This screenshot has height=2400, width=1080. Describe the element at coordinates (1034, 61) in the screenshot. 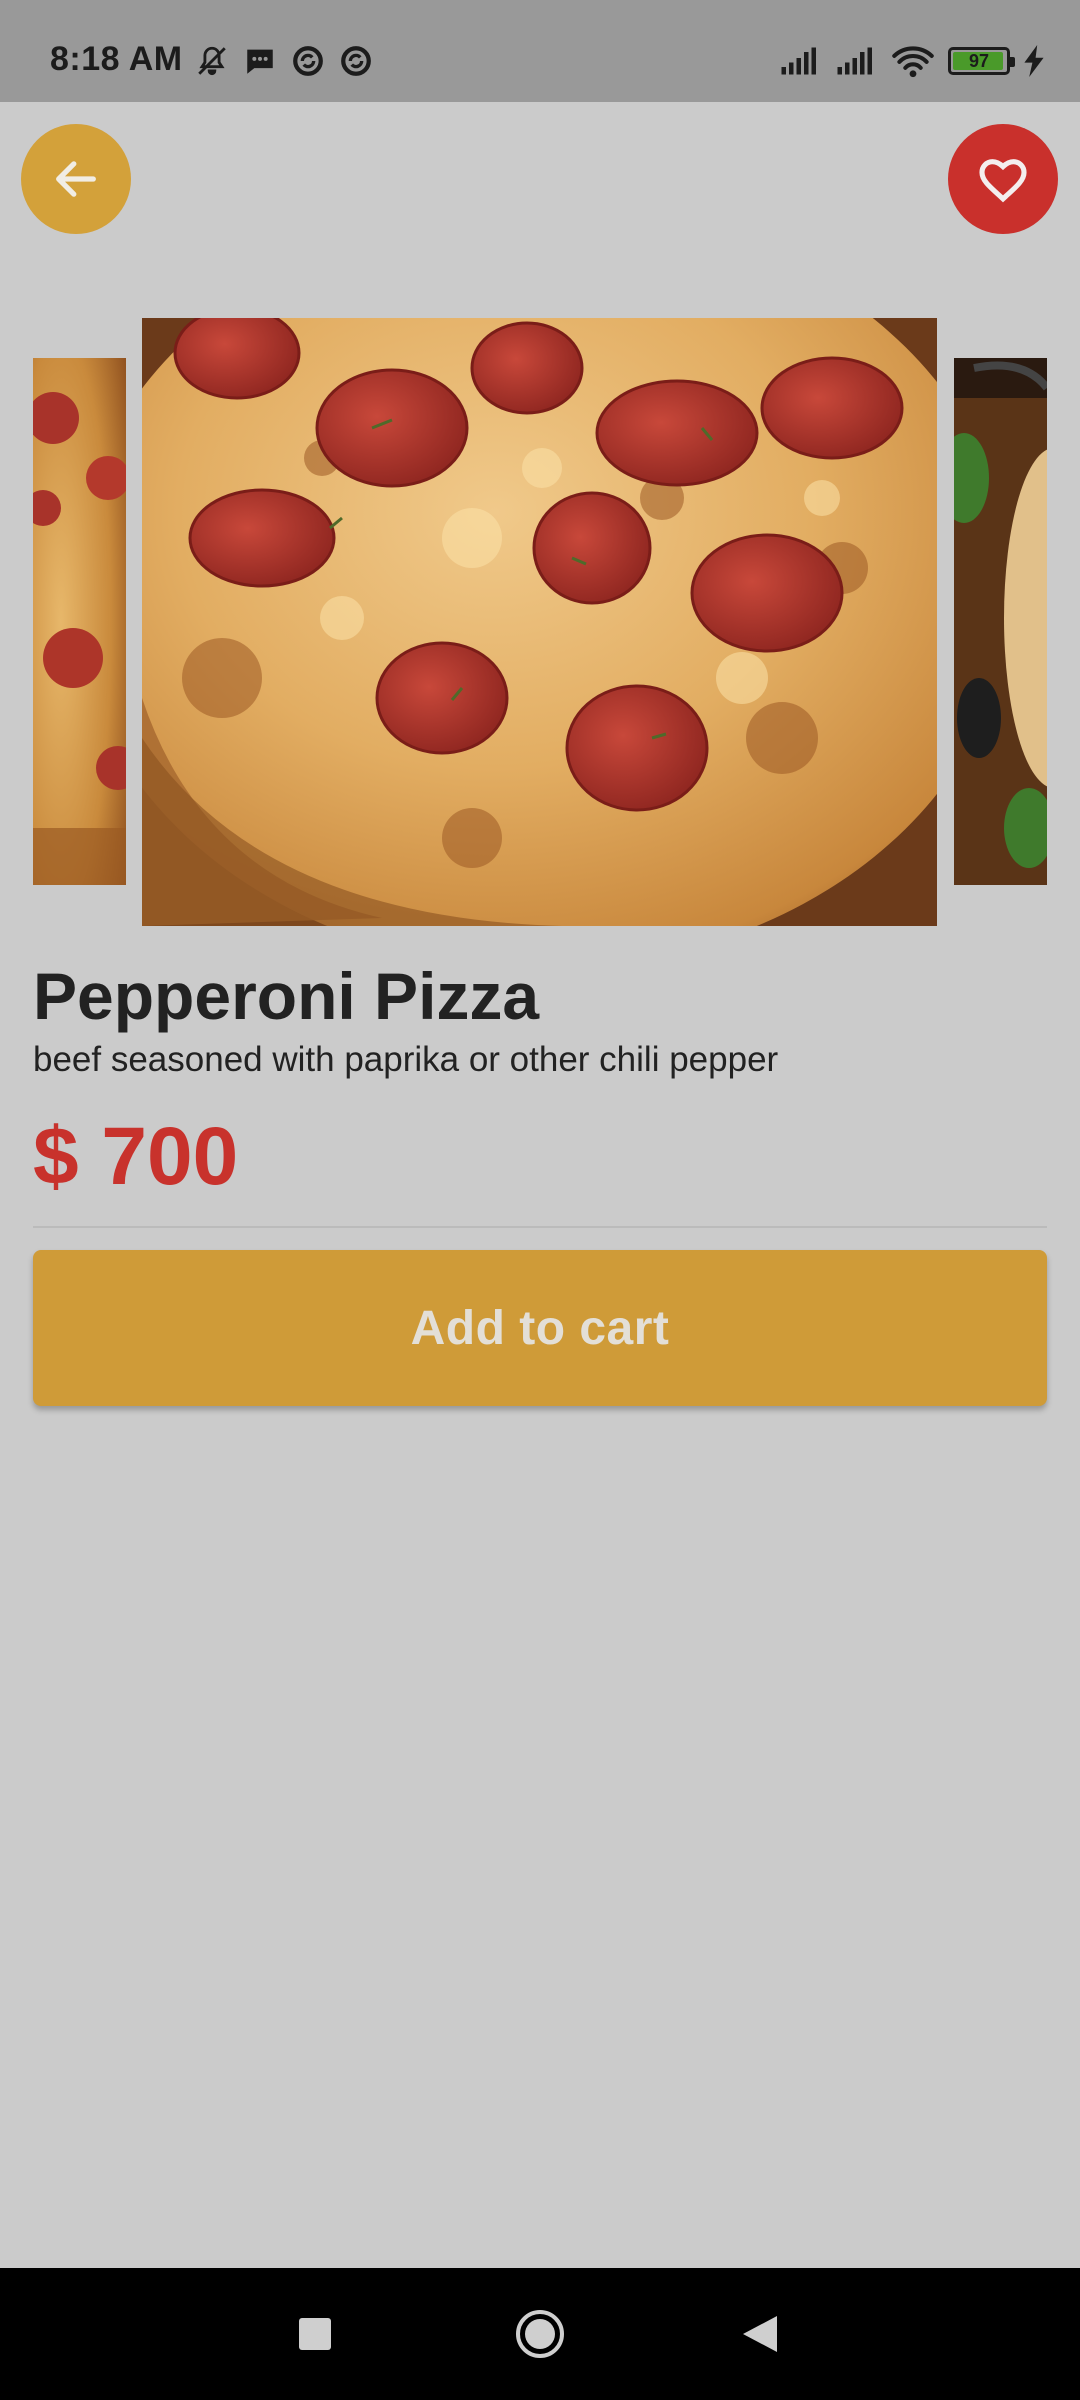

I see `charging-icon` at that location.